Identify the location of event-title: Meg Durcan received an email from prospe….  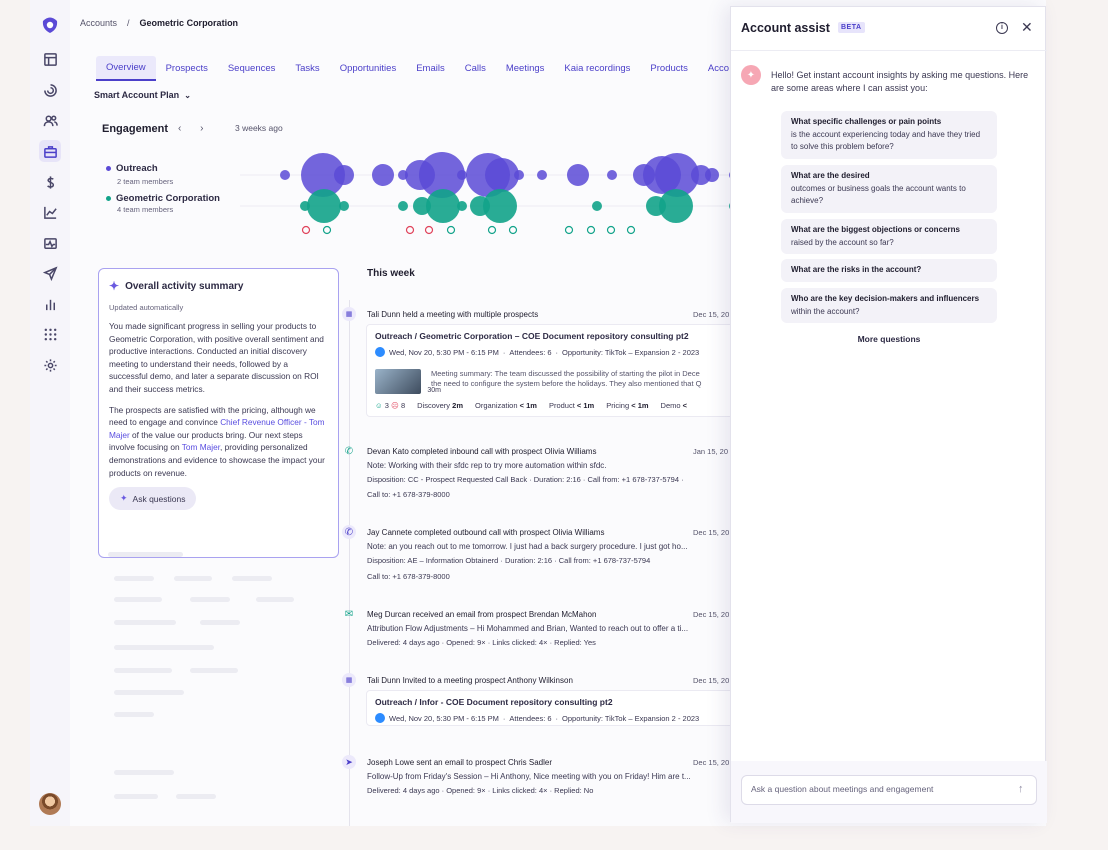
(482, 614).